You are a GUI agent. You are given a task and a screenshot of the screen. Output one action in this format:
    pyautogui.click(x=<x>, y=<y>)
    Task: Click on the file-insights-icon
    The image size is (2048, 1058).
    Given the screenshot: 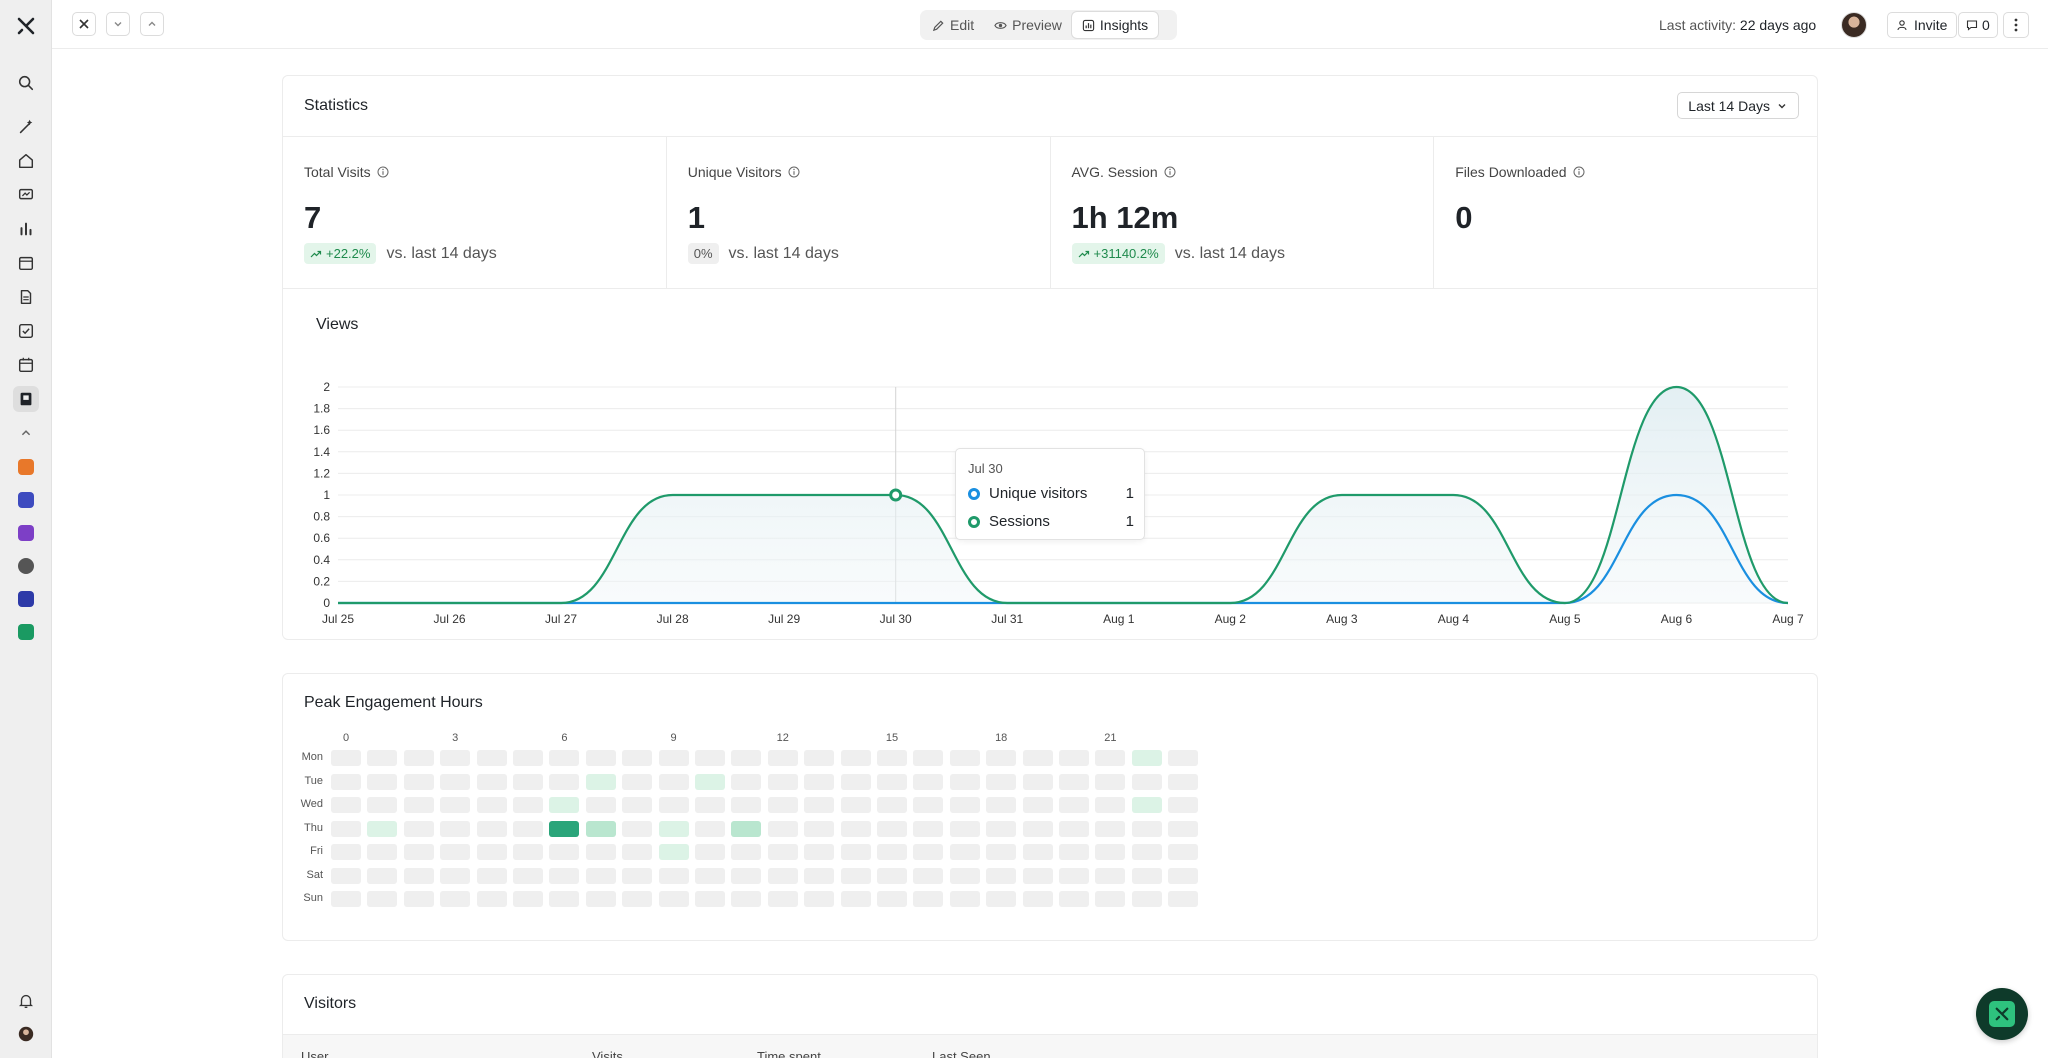 What is the action you would take?
    pyautogui.click(x=26, y=399)
    